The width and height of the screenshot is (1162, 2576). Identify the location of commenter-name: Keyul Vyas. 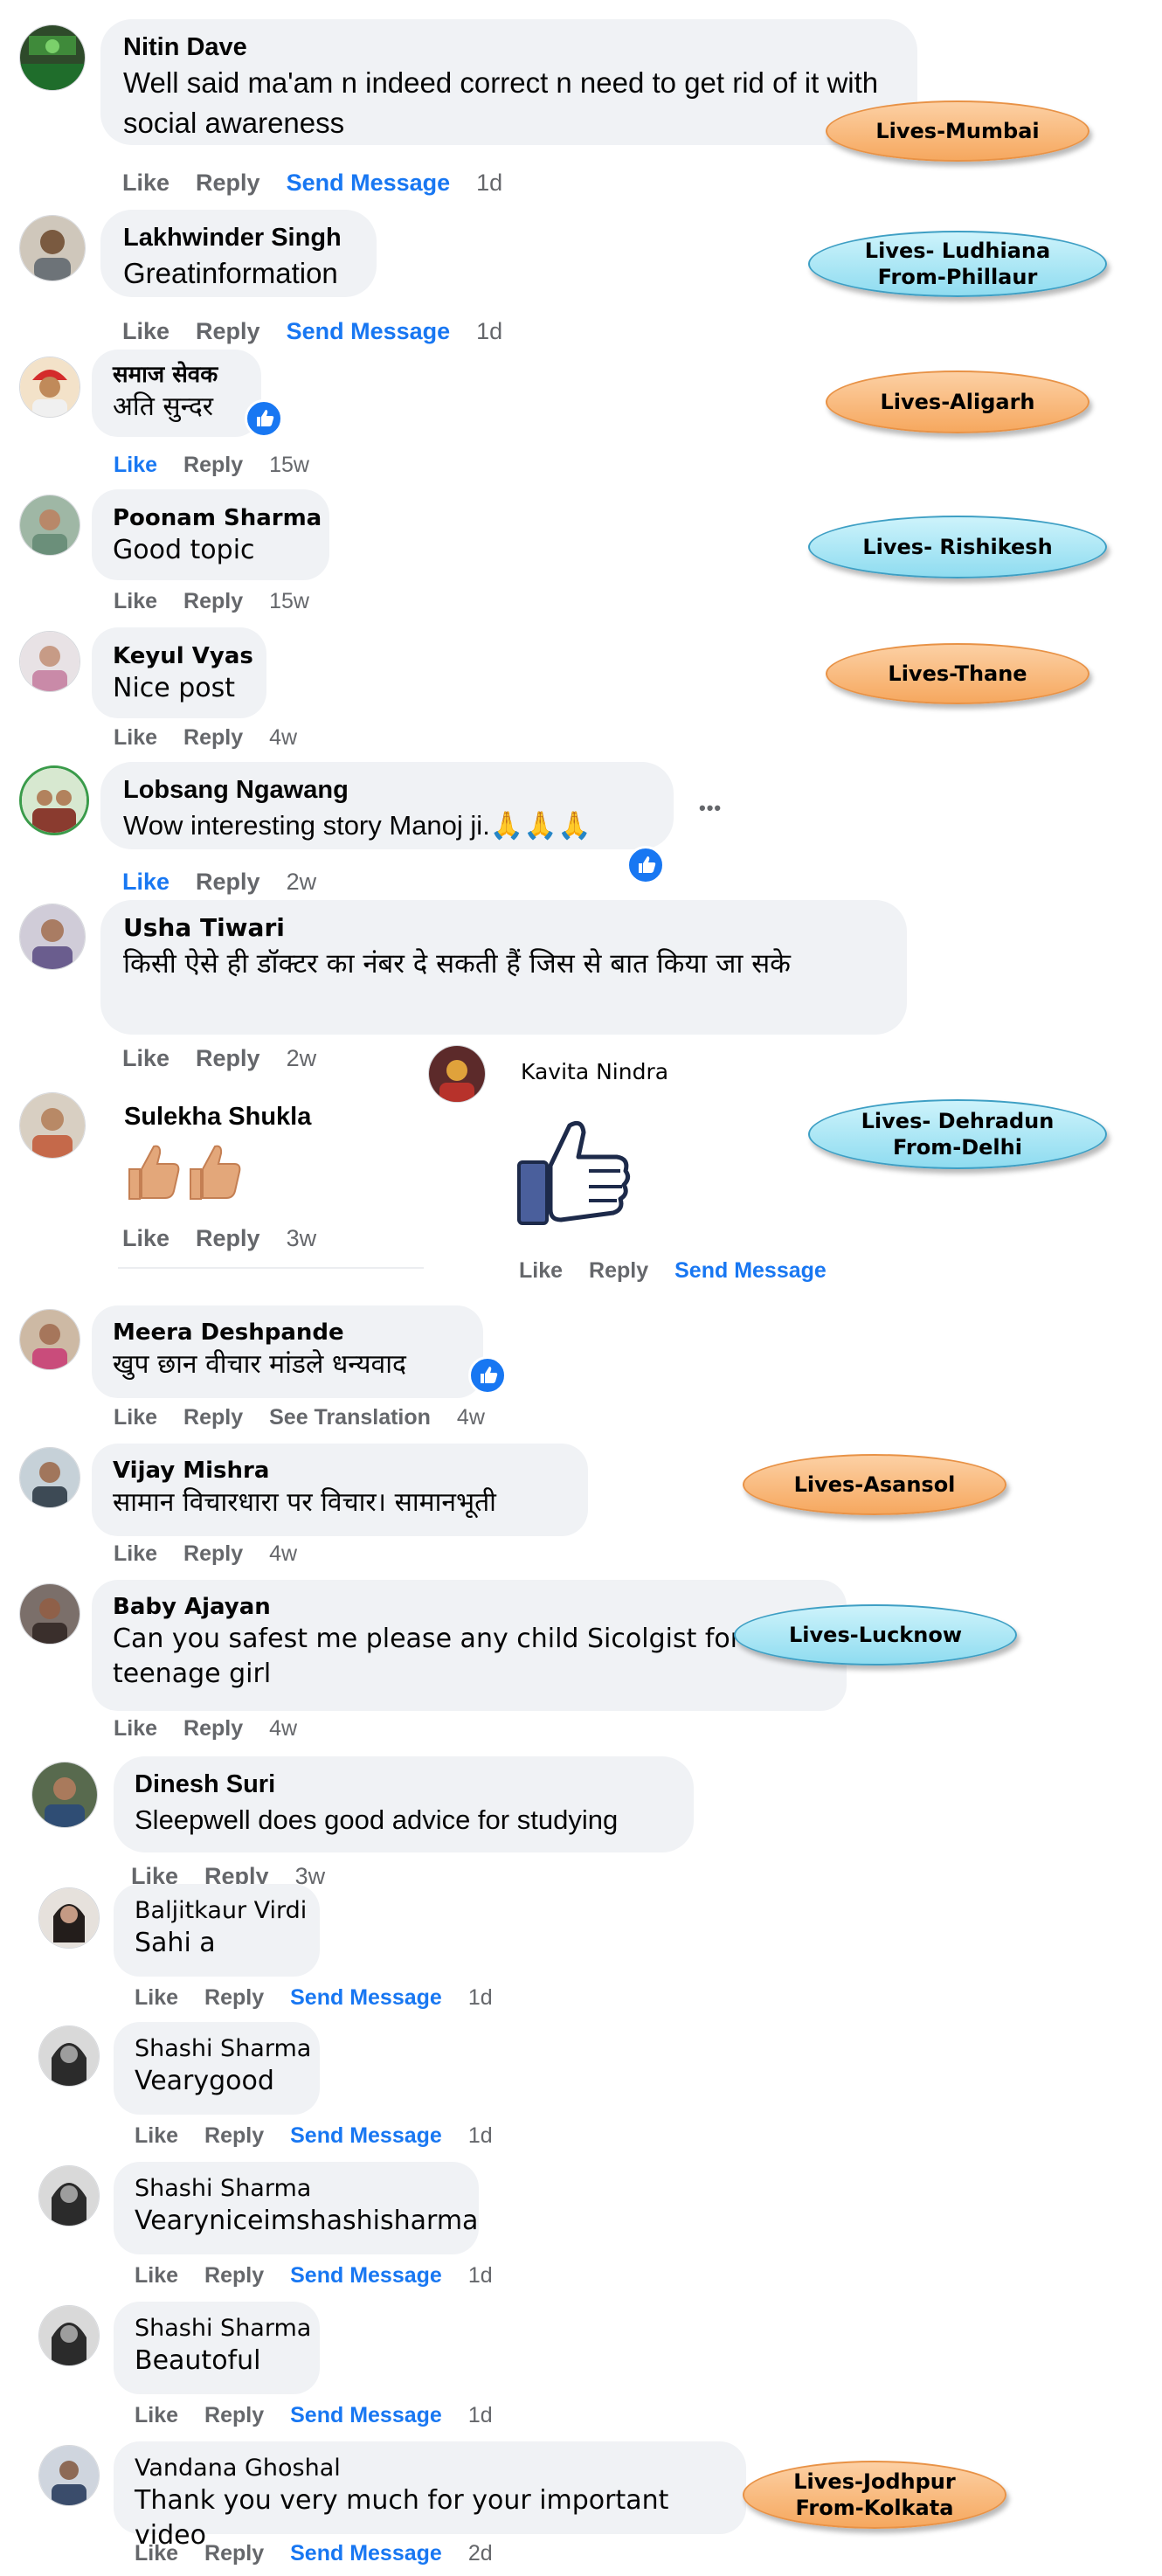
(183, 656).